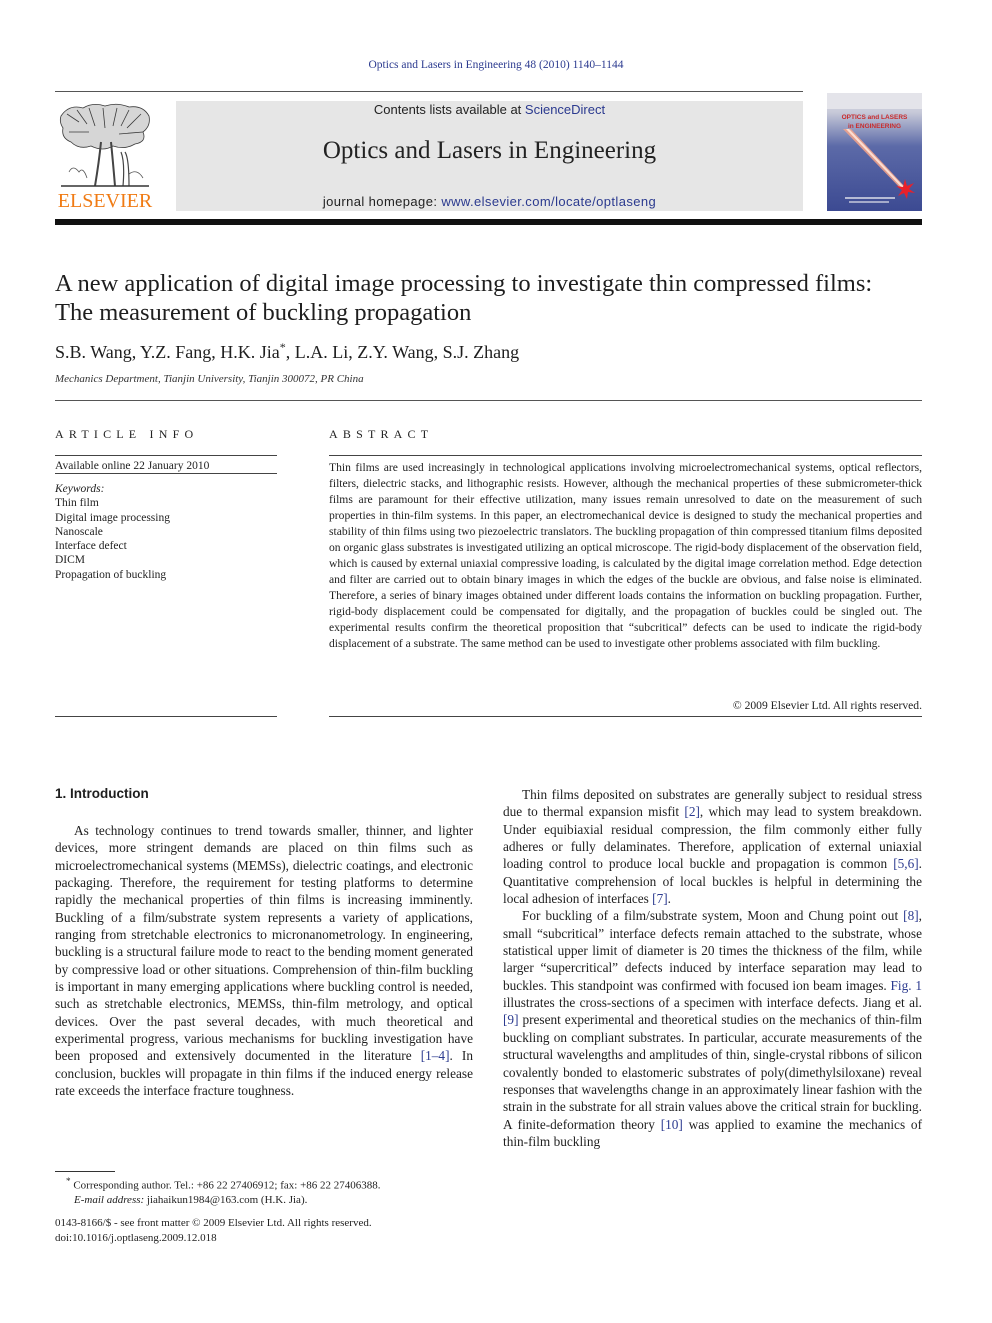 The image size is (992, 1323). What do you see at coordinates (225, 1200) in the screenshot?
I see `email-address: jiahaikun1984@163.com (H.K. Jia).` at bounding box center [225, 1200].